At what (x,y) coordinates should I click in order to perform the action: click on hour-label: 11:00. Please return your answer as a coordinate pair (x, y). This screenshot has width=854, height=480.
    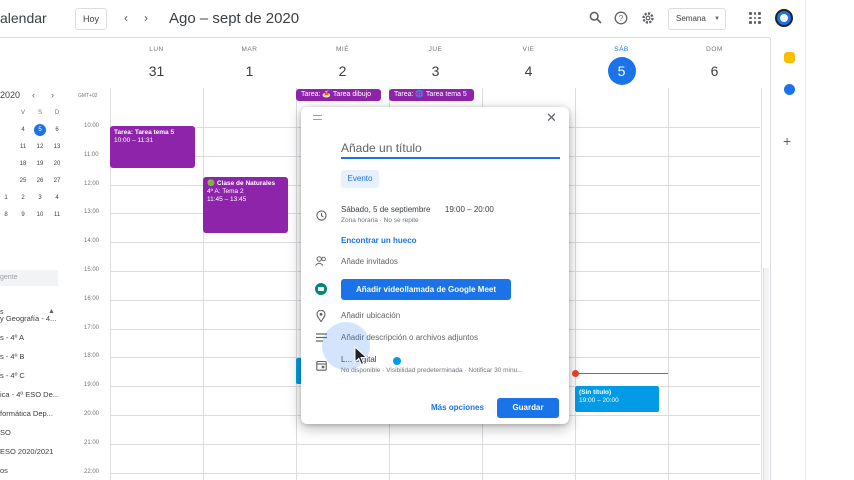
    Looking at the image, I should click on (91, 154).